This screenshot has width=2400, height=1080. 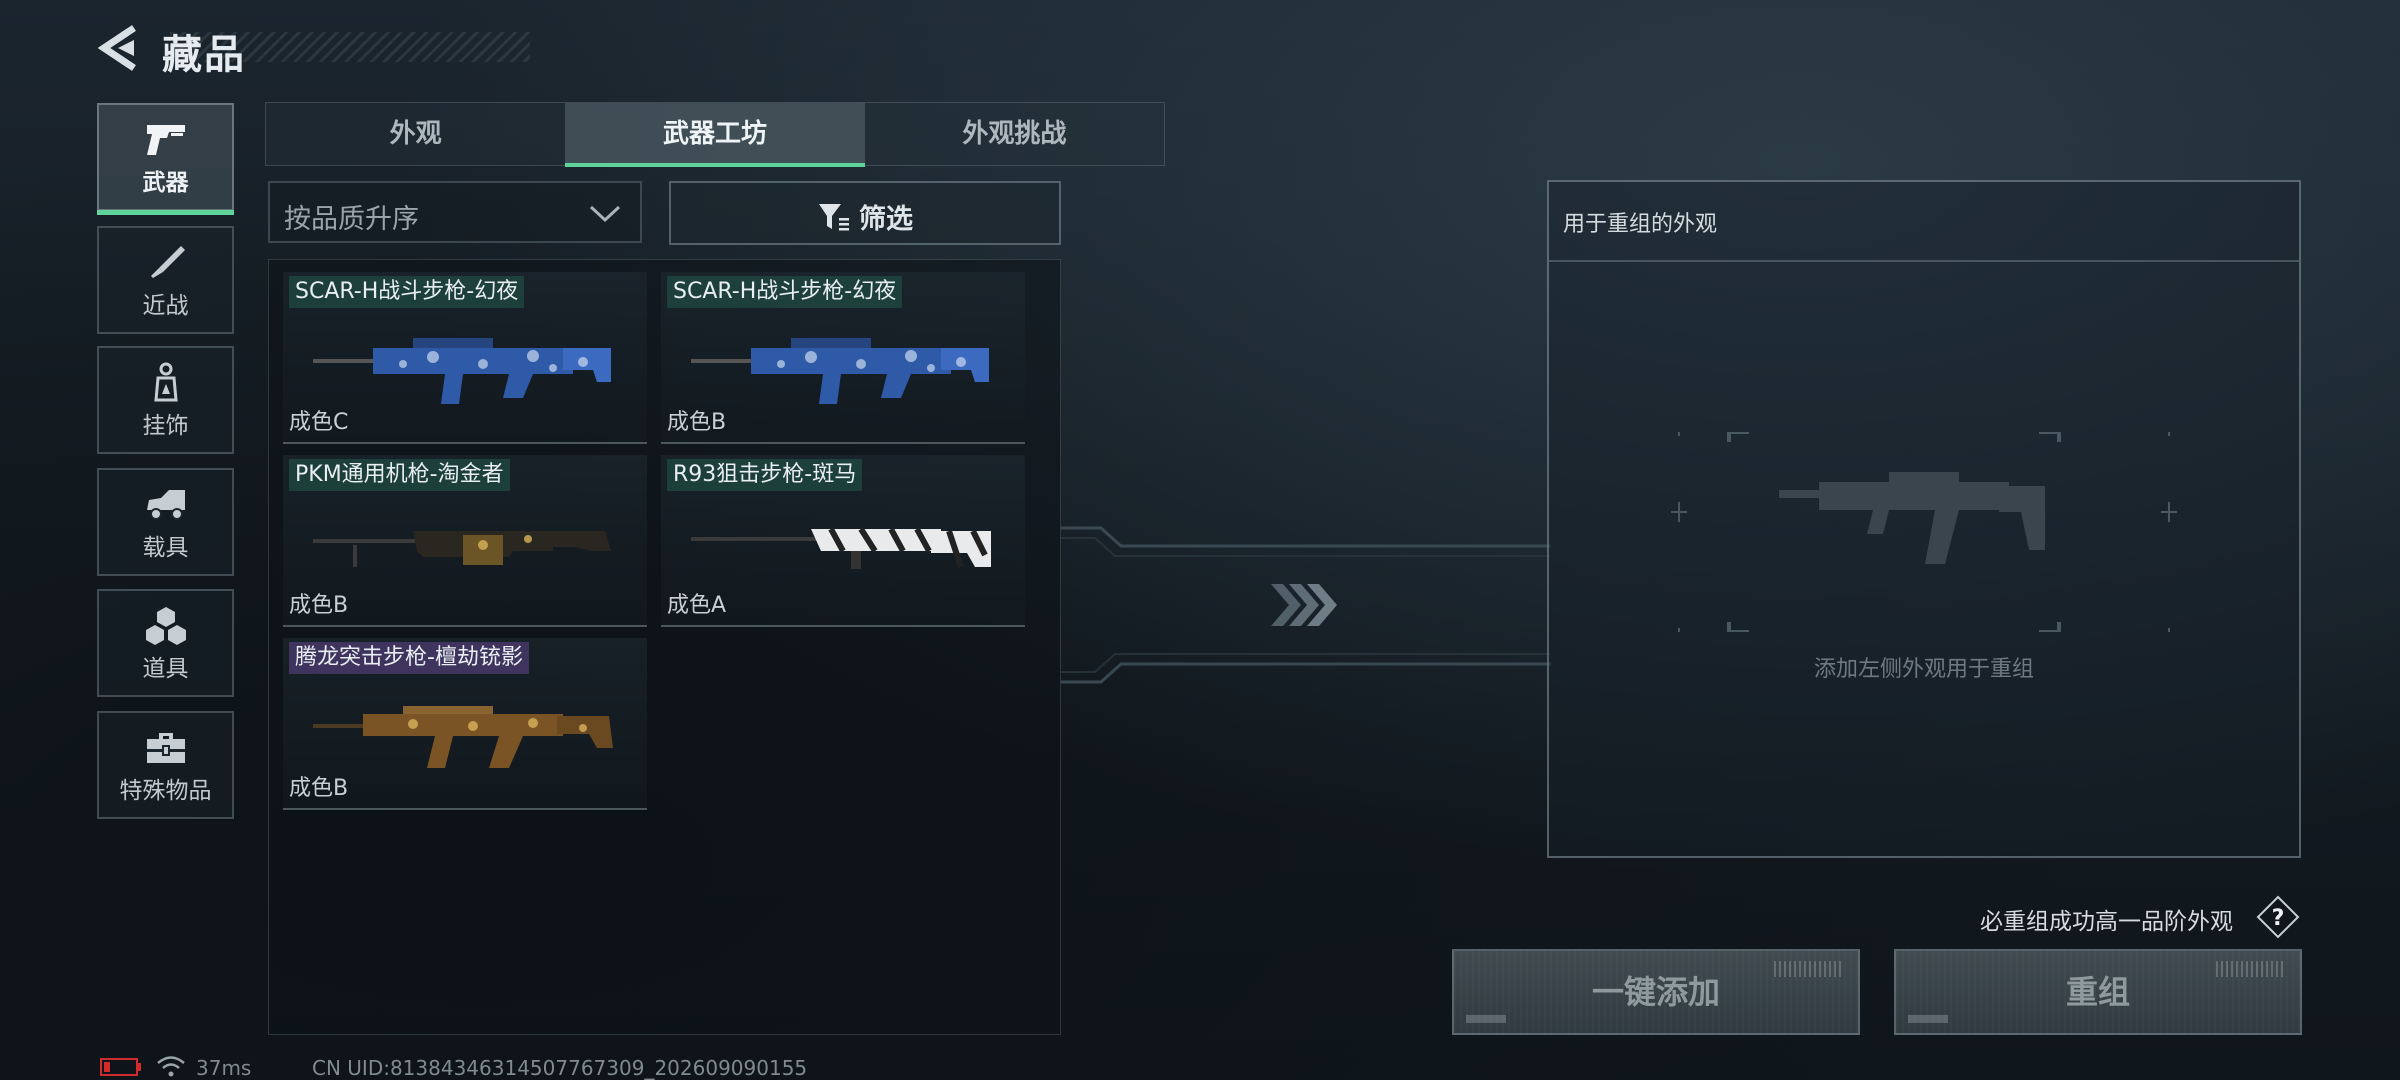 What do you see at coordinates (415, 134) in the screenshot?
I see `tab-appearance: 外观` at bounding box center [415, 134].